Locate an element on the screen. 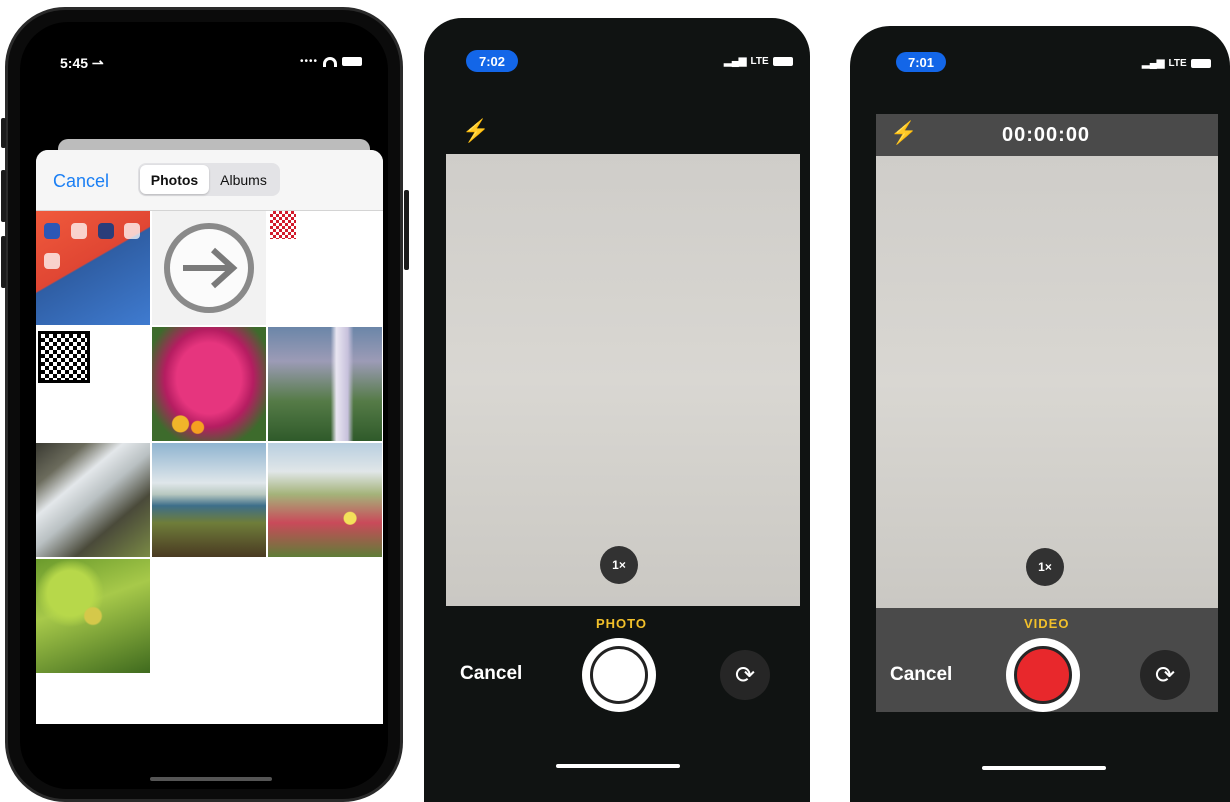 This screenshot has height=802, width=1230. recording-timer: 00:00:00 is located at coordinates (1046, 135).